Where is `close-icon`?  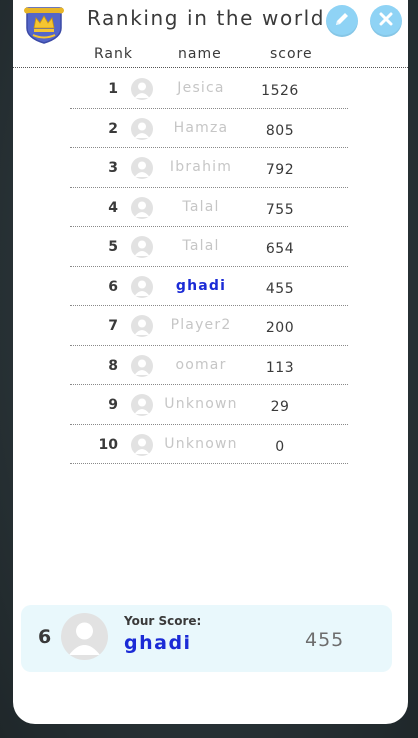 close-icon is located at coordinates (386, 21).